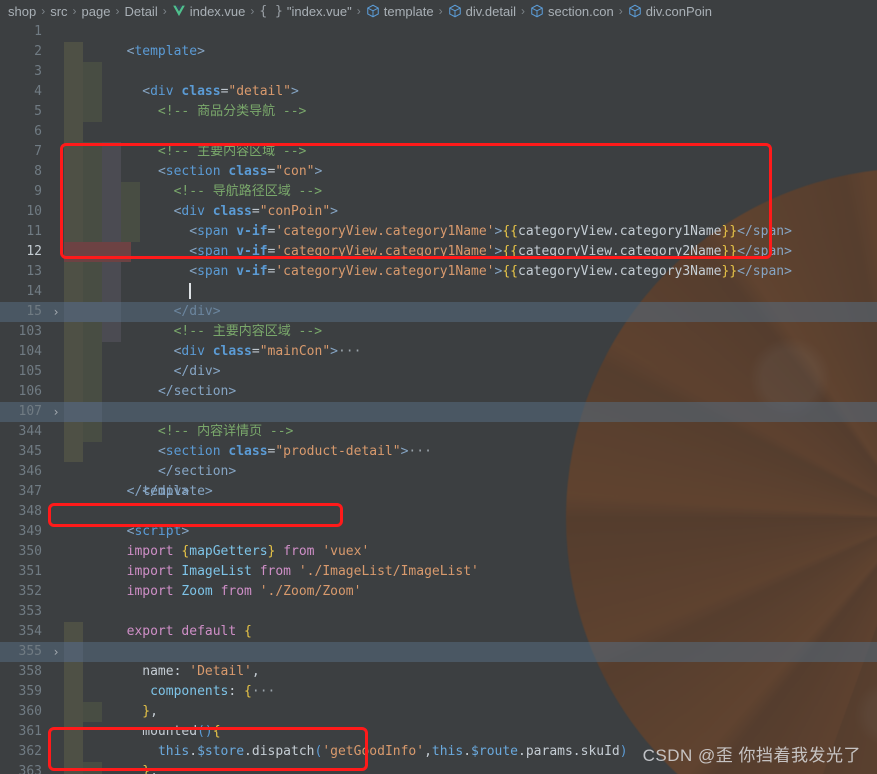 The width and height of the screenshot is (877, 774). Describe the element at coordinates (470, 430) in the screenshot. I see `line-content: <section class="product-detail">···` at that location.